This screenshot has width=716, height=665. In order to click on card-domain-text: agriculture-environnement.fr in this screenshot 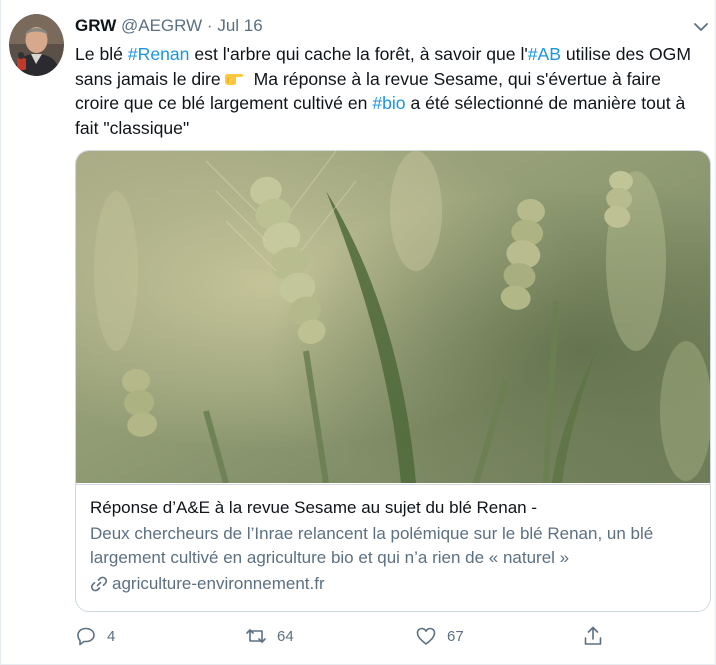, I will do `click(218, 583)`.